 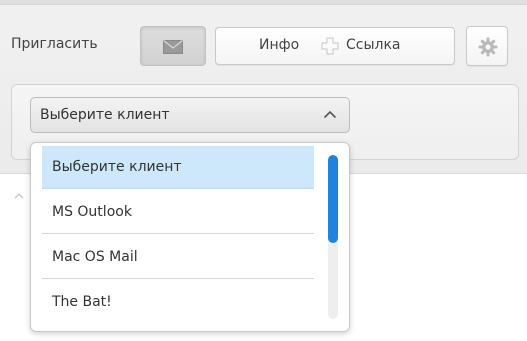 I want to click on plus-icon, so click(x=330, y=46).